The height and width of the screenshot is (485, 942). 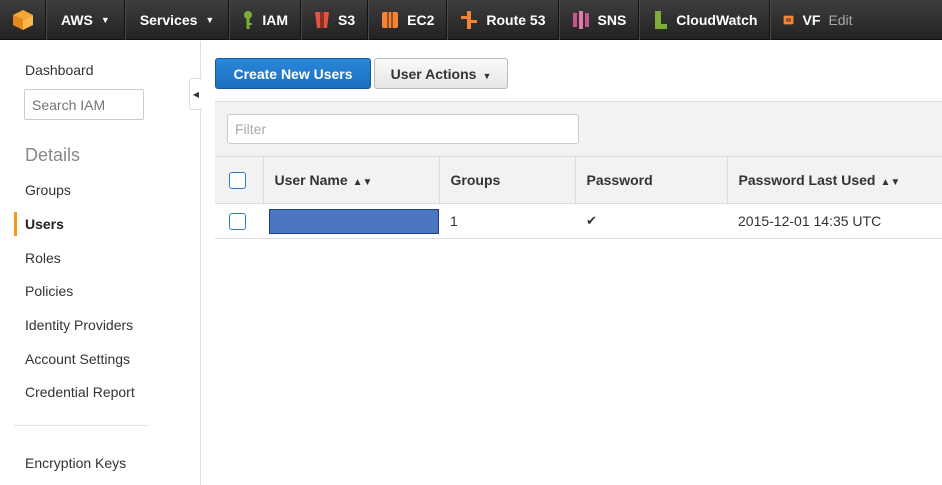 I want to click on active-indicator, so click(x=15, y=224).